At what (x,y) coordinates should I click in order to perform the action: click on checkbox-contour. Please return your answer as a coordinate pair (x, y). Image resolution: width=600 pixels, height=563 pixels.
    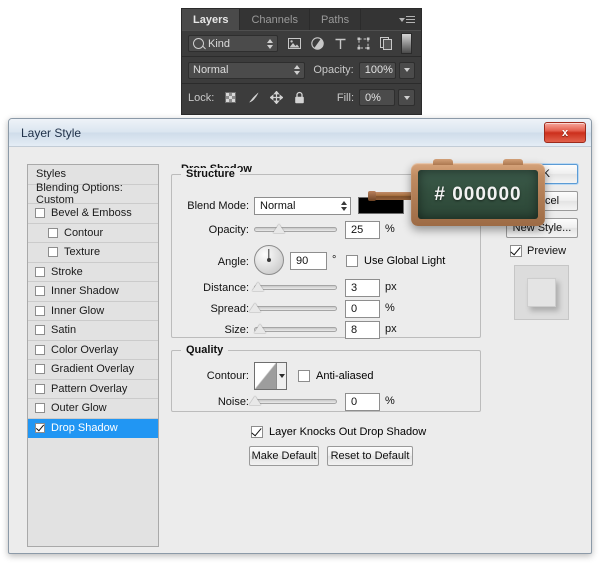
    Looking at the image, I should click on (53, 232).